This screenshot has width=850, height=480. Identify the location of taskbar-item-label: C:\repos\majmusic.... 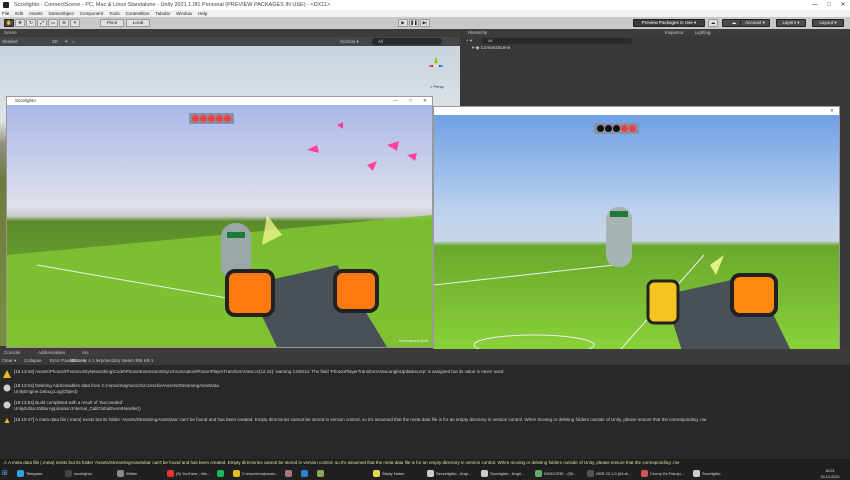
(260, 473).